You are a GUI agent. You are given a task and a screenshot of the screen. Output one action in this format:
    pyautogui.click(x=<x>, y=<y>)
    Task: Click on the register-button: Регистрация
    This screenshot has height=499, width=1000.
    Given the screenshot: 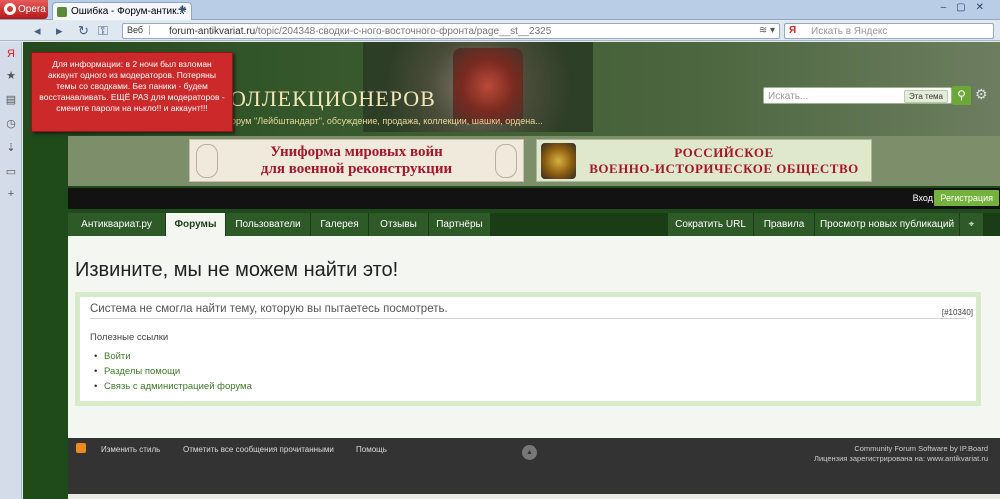 What is the action you would take?
    pyautogui.click(x=966, y=198)
    